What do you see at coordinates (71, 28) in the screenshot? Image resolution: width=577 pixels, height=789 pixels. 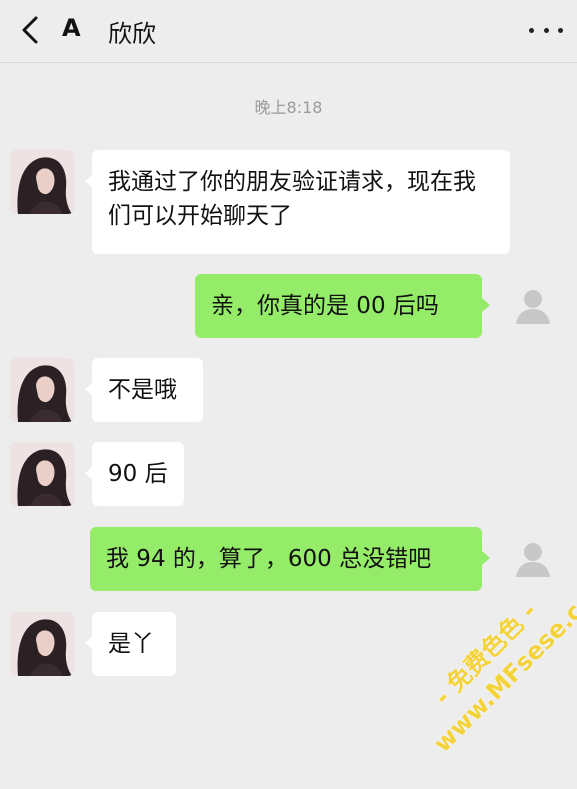 I see `contact-prefix: A` at bounding box center [71, 28].